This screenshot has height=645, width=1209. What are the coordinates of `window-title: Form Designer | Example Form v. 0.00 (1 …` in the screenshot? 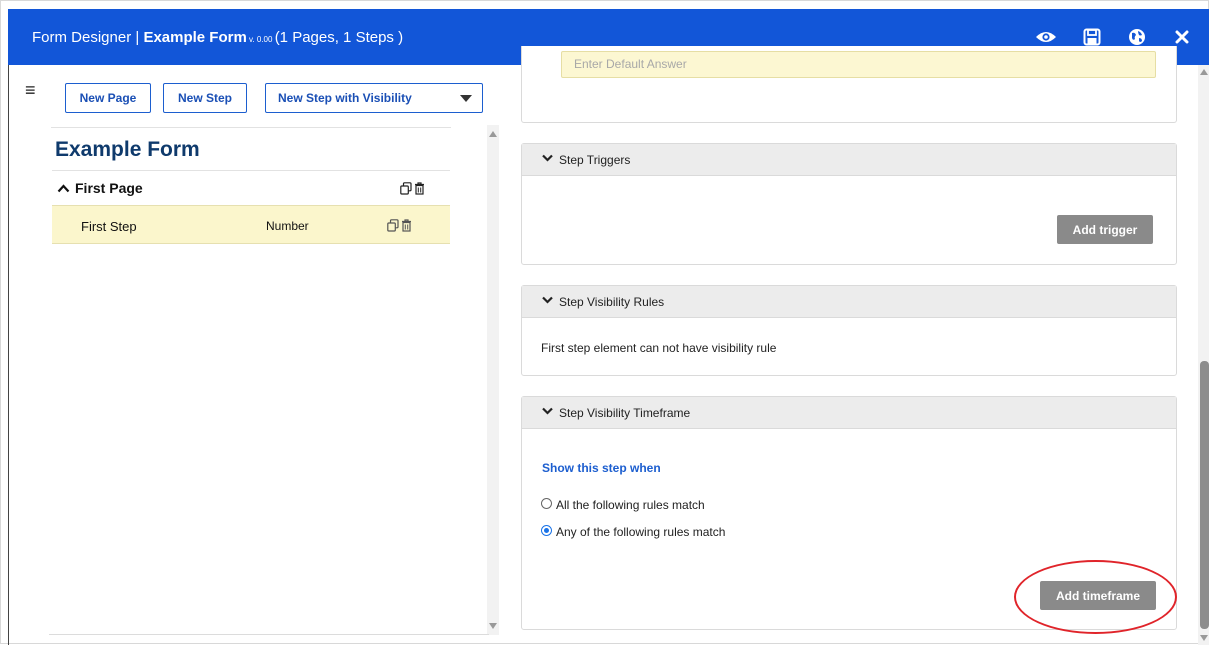 It's located at (217, 37).